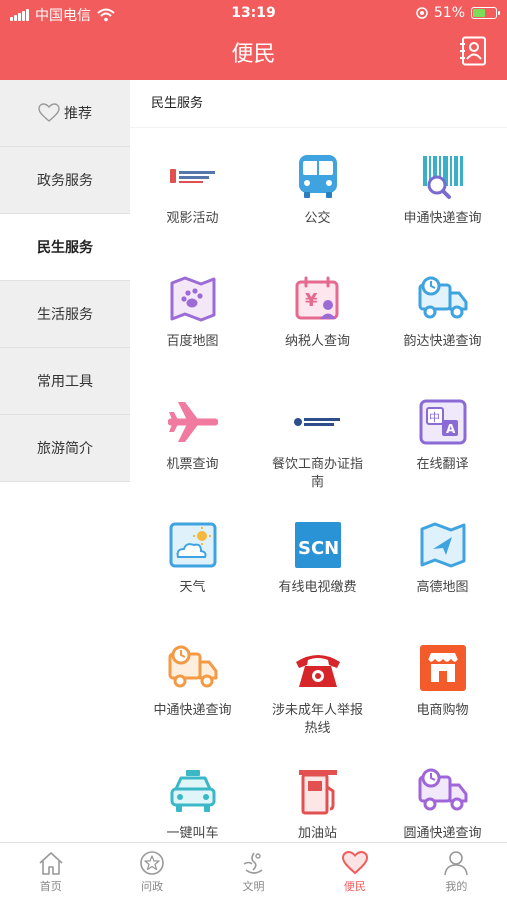 Image resolution: width=507 pixels, height=900 pixels. I want to click on service-tile: 一键叫车, so click(192, 803).